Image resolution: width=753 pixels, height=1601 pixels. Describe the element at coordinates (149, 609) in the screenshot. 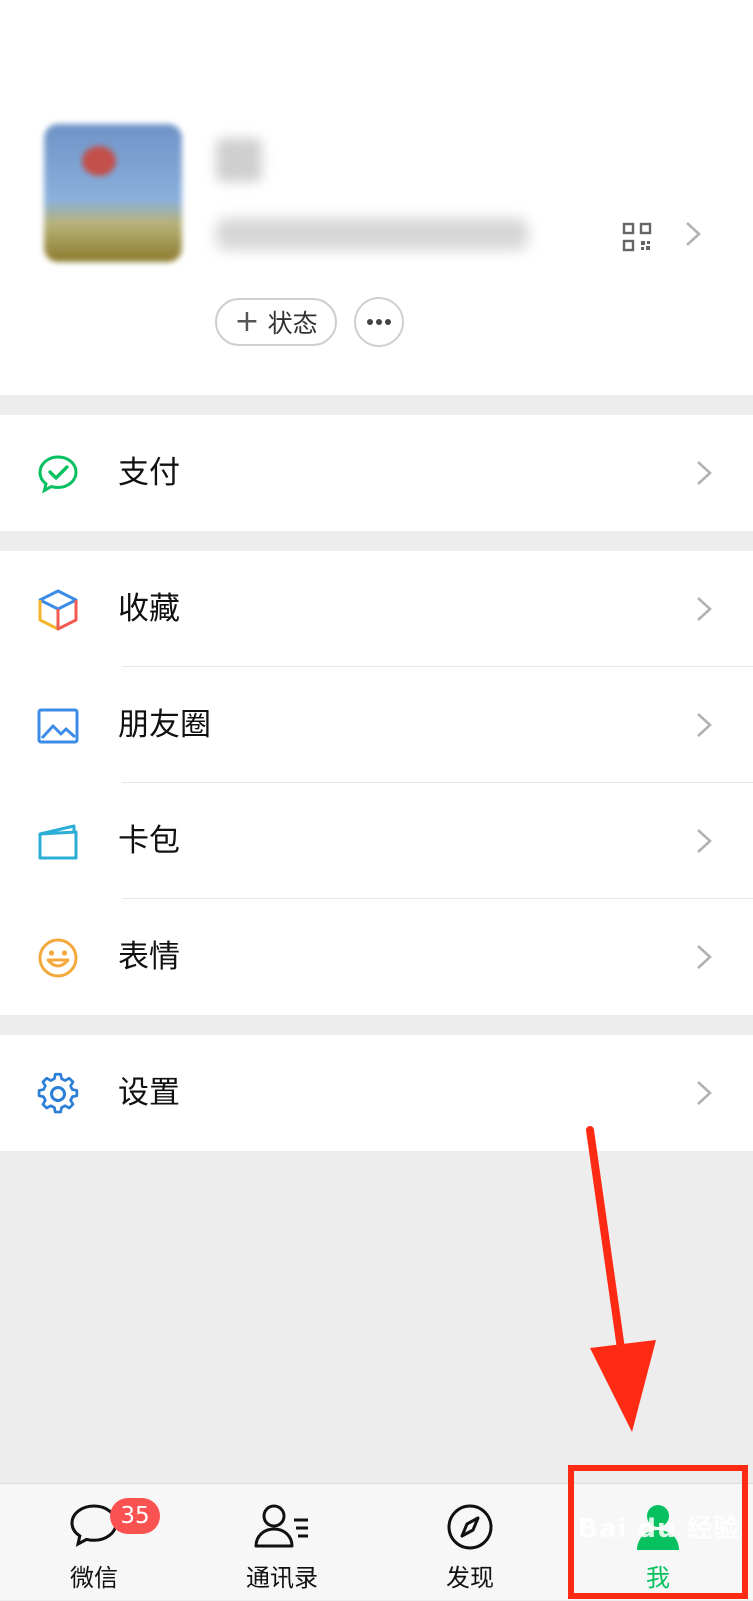

I see `menu-item-label: 收藏` at that location.